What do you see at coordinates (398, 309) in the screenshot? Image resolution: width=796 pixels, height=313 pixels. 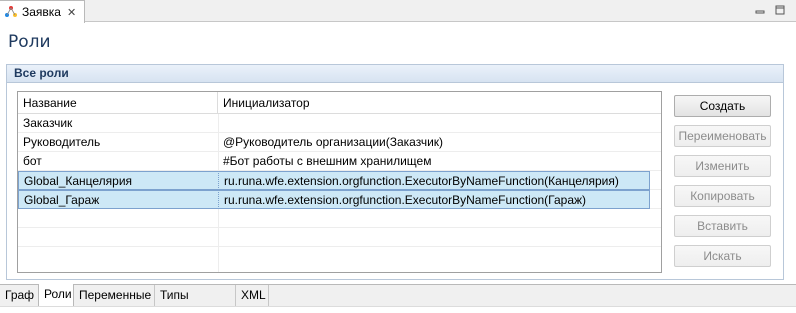 I see `bottom-strip` at bounding box center [398, 309].